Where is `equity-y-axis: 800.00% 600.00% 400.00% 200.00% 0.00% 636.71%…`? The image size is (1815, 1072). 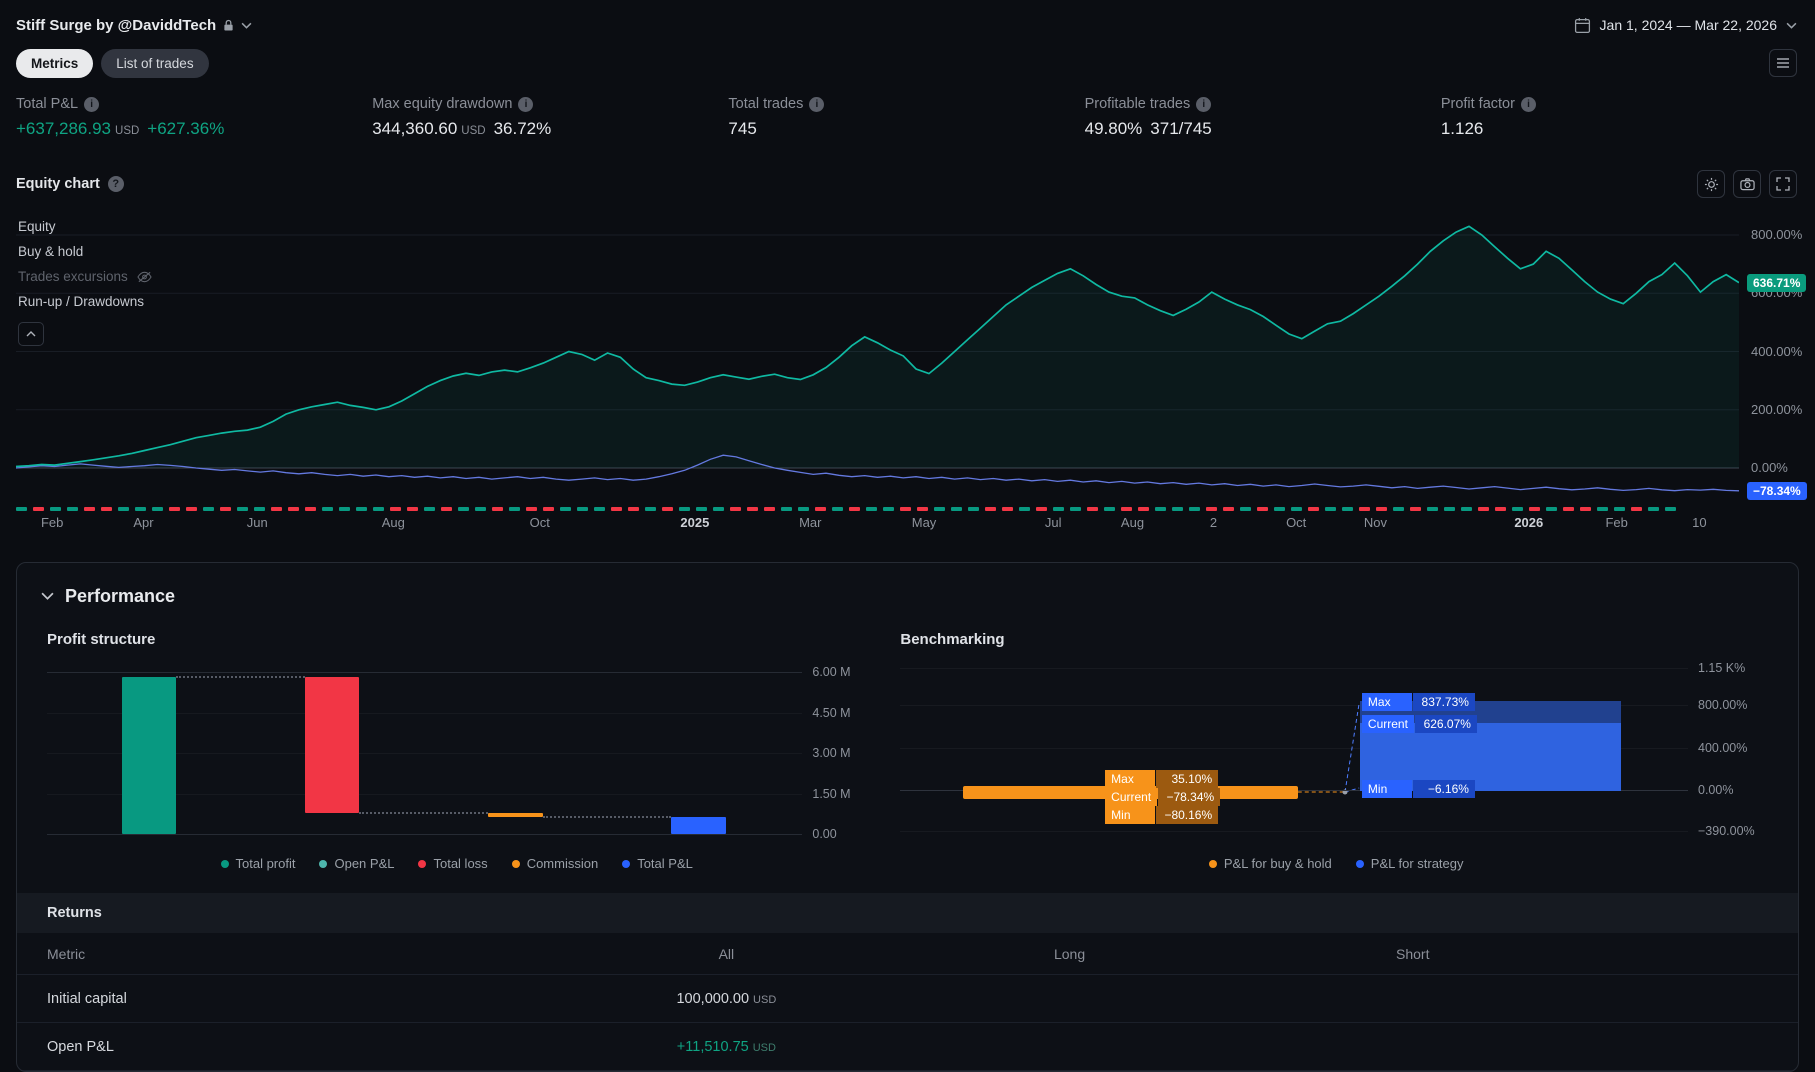
equity-y-axis: 800.00% 600.00% 400.00% 200.00% 0.00% 636.71%… is located at coordinates (1777, 372).